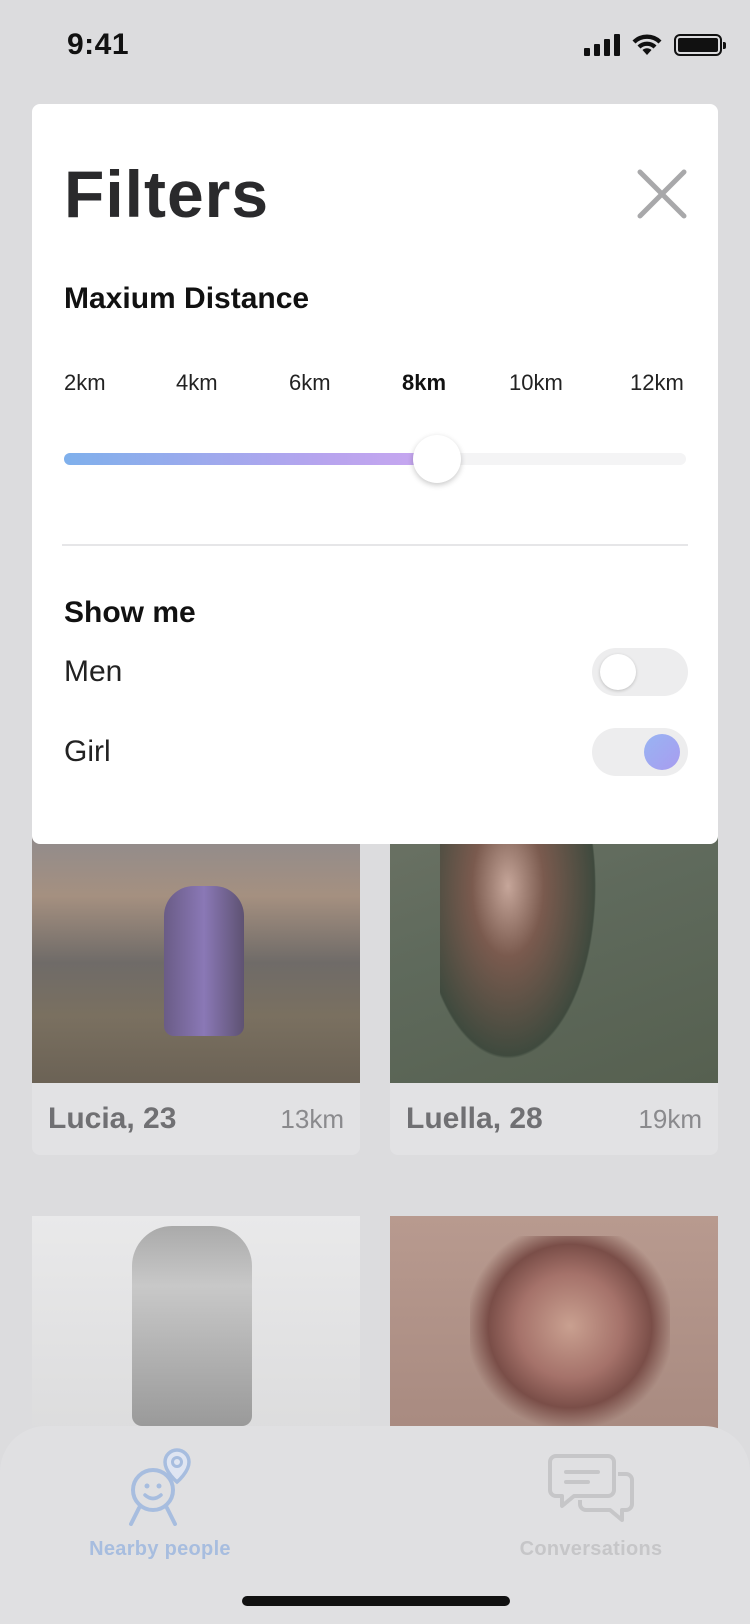 Image resolution: width=750 pixels, height=1624 pixels. Describe the element at coordinates (375, 545) in the screenshot. I see `divider` at that location.